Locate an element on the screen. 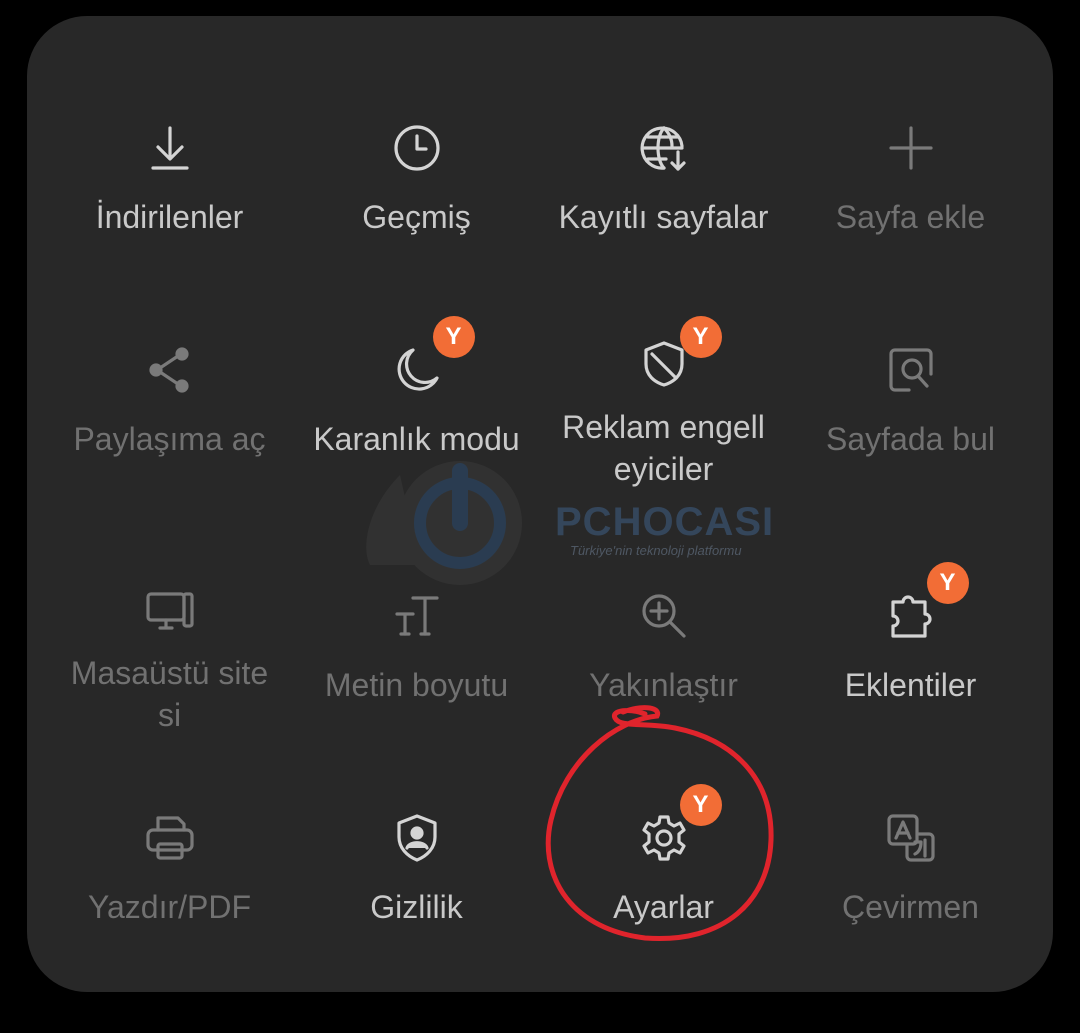 The height and width of the screenshot is (1033, 1080). menu-item-downloads: İndirilenler is located at coordinates (169, 156).